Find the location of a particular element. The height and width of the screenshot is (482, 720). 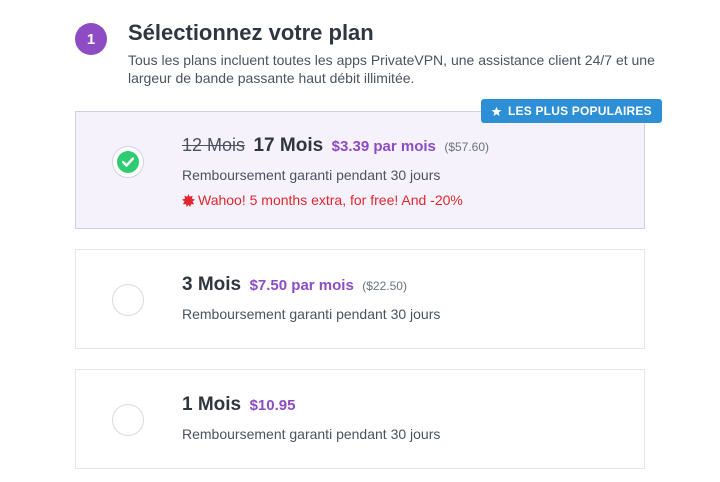

old-duration: 12 Mois is located at coordinates (214, 145).